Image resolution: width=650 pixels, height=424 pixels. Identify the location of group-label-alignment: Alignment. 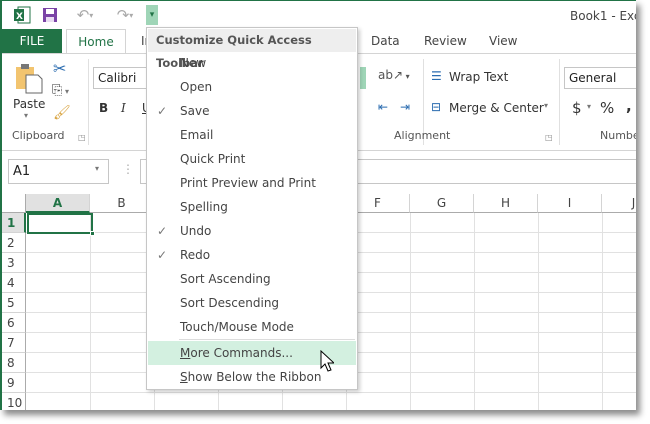
(422, 135).